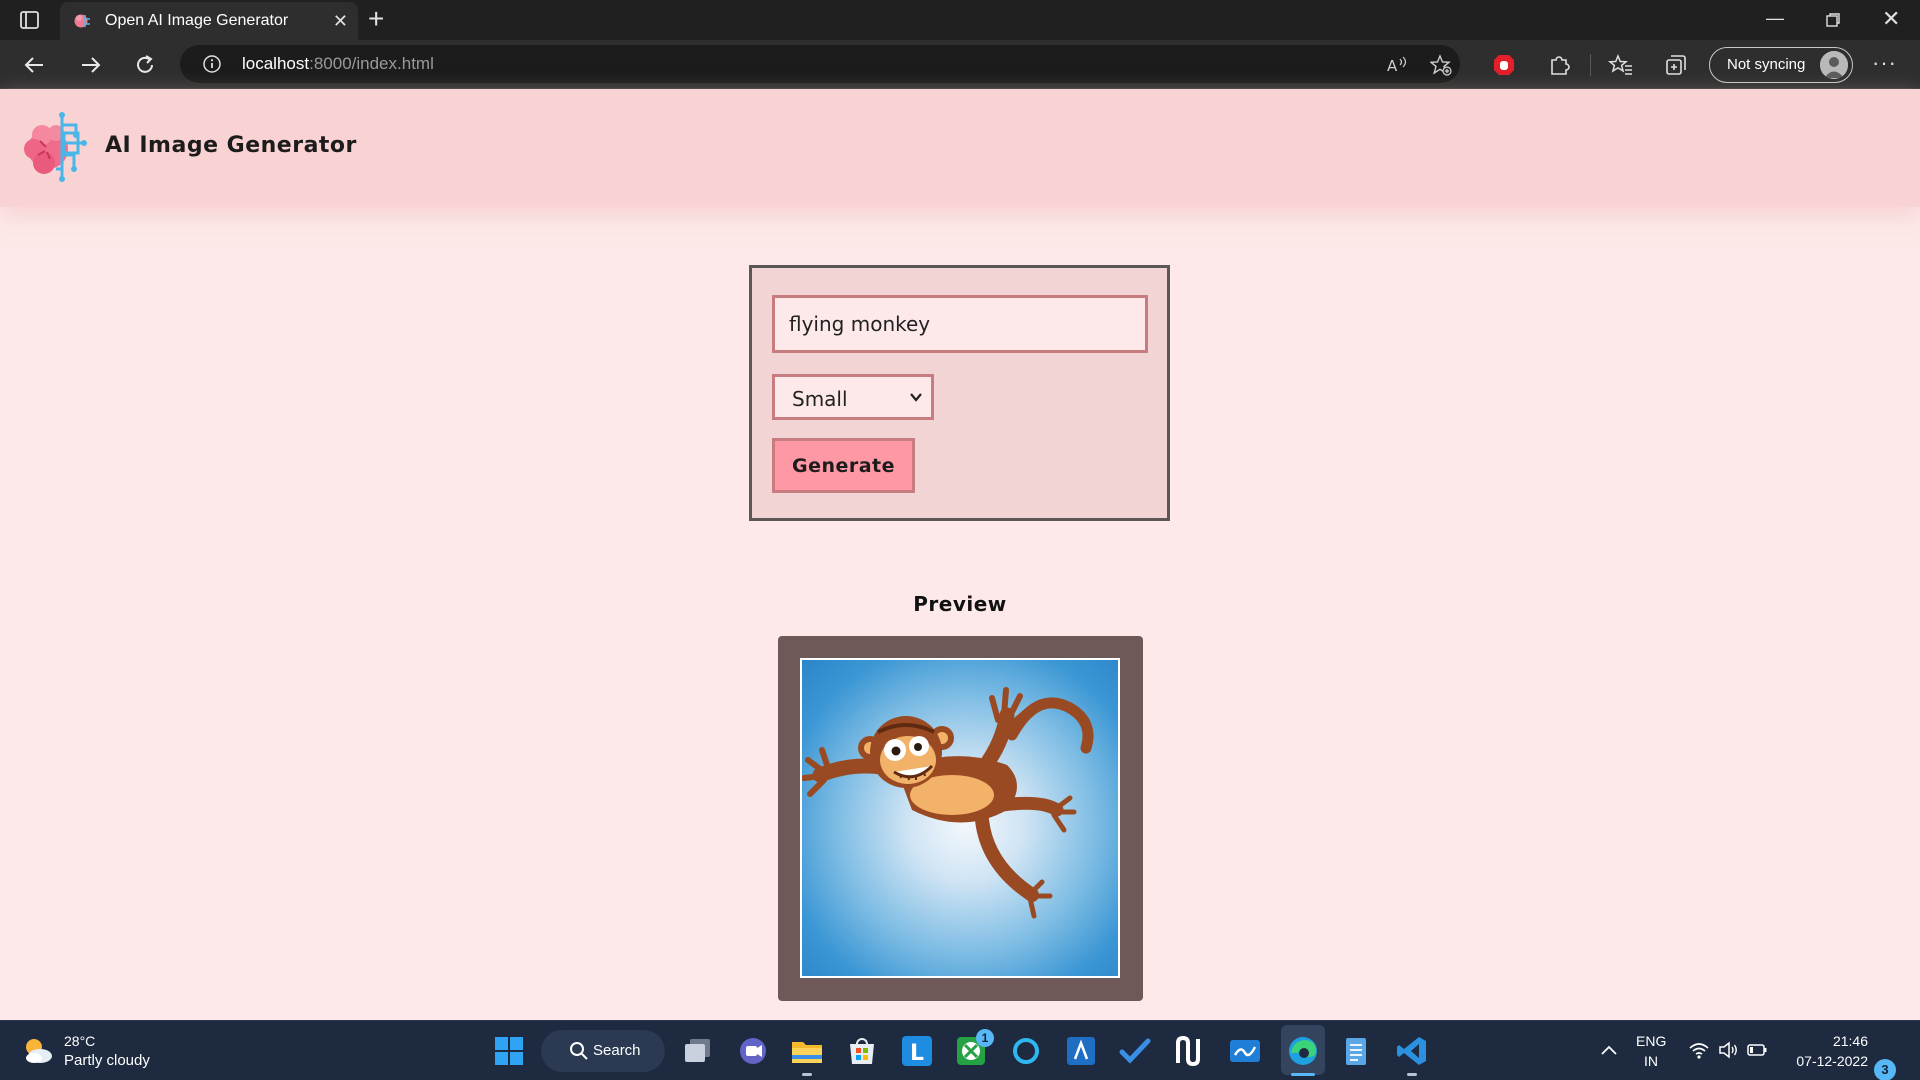 The height and width of the screenshot is (1080, 1920). Describe the element at coordinates (1833, 20) in the screenshot. I see `restore-icon` at that location.